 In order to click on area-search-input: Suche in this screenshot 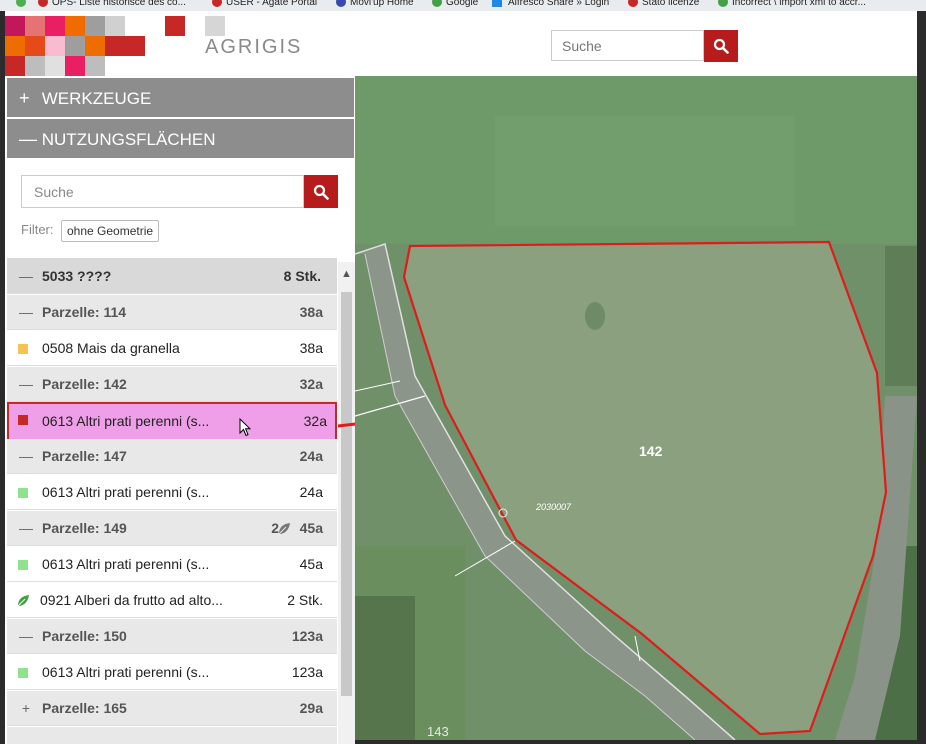, I will do `click(162, 191)`.